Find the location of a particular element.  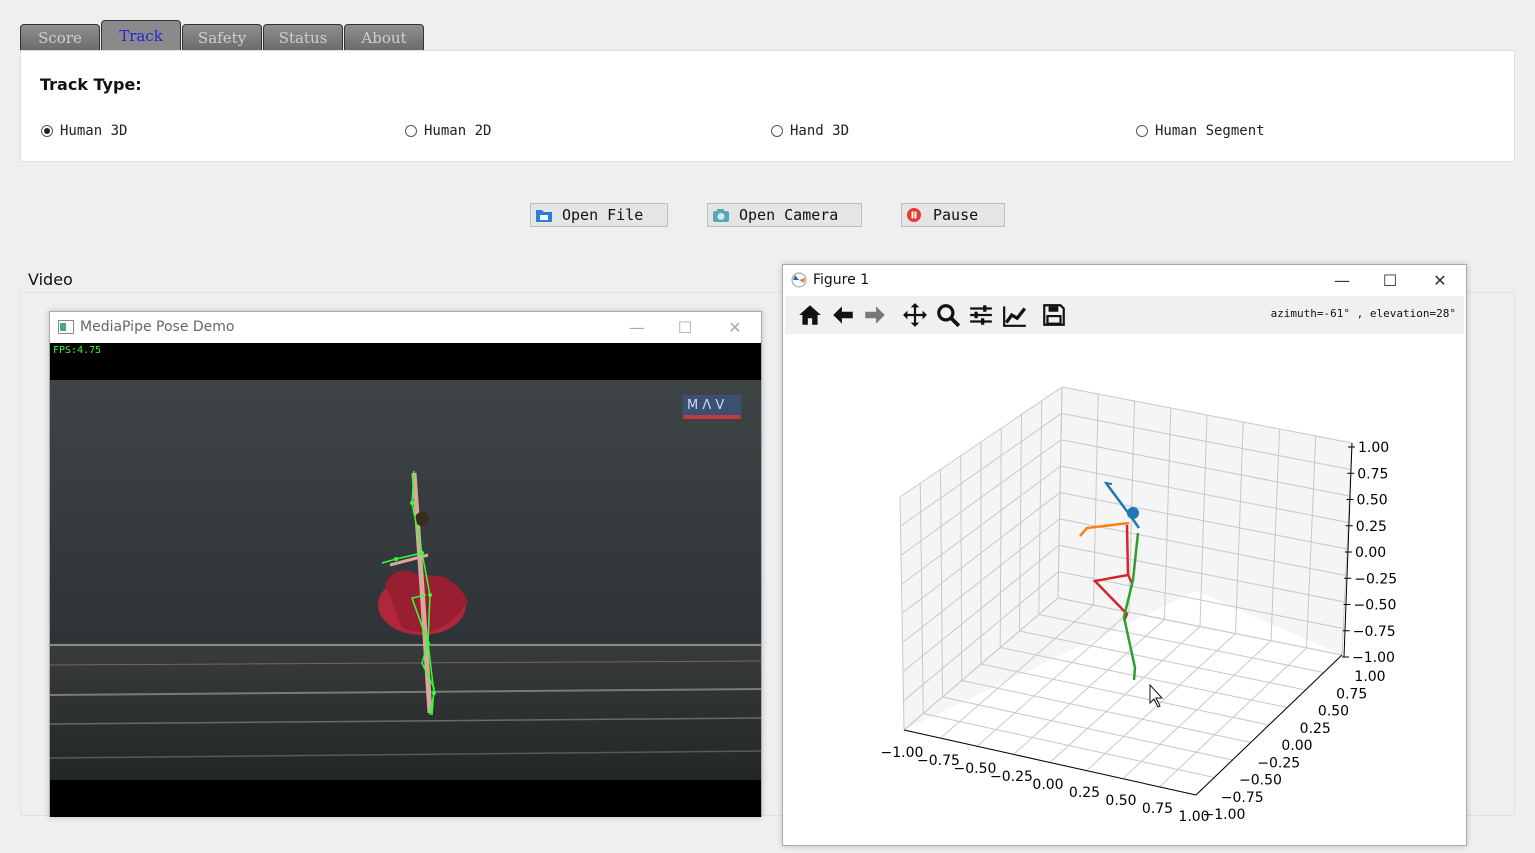

y-axis-ticks: −1.00−0.75−0.50−0.250.000.250.500.751.00 is located at coordinates (1294, 746).